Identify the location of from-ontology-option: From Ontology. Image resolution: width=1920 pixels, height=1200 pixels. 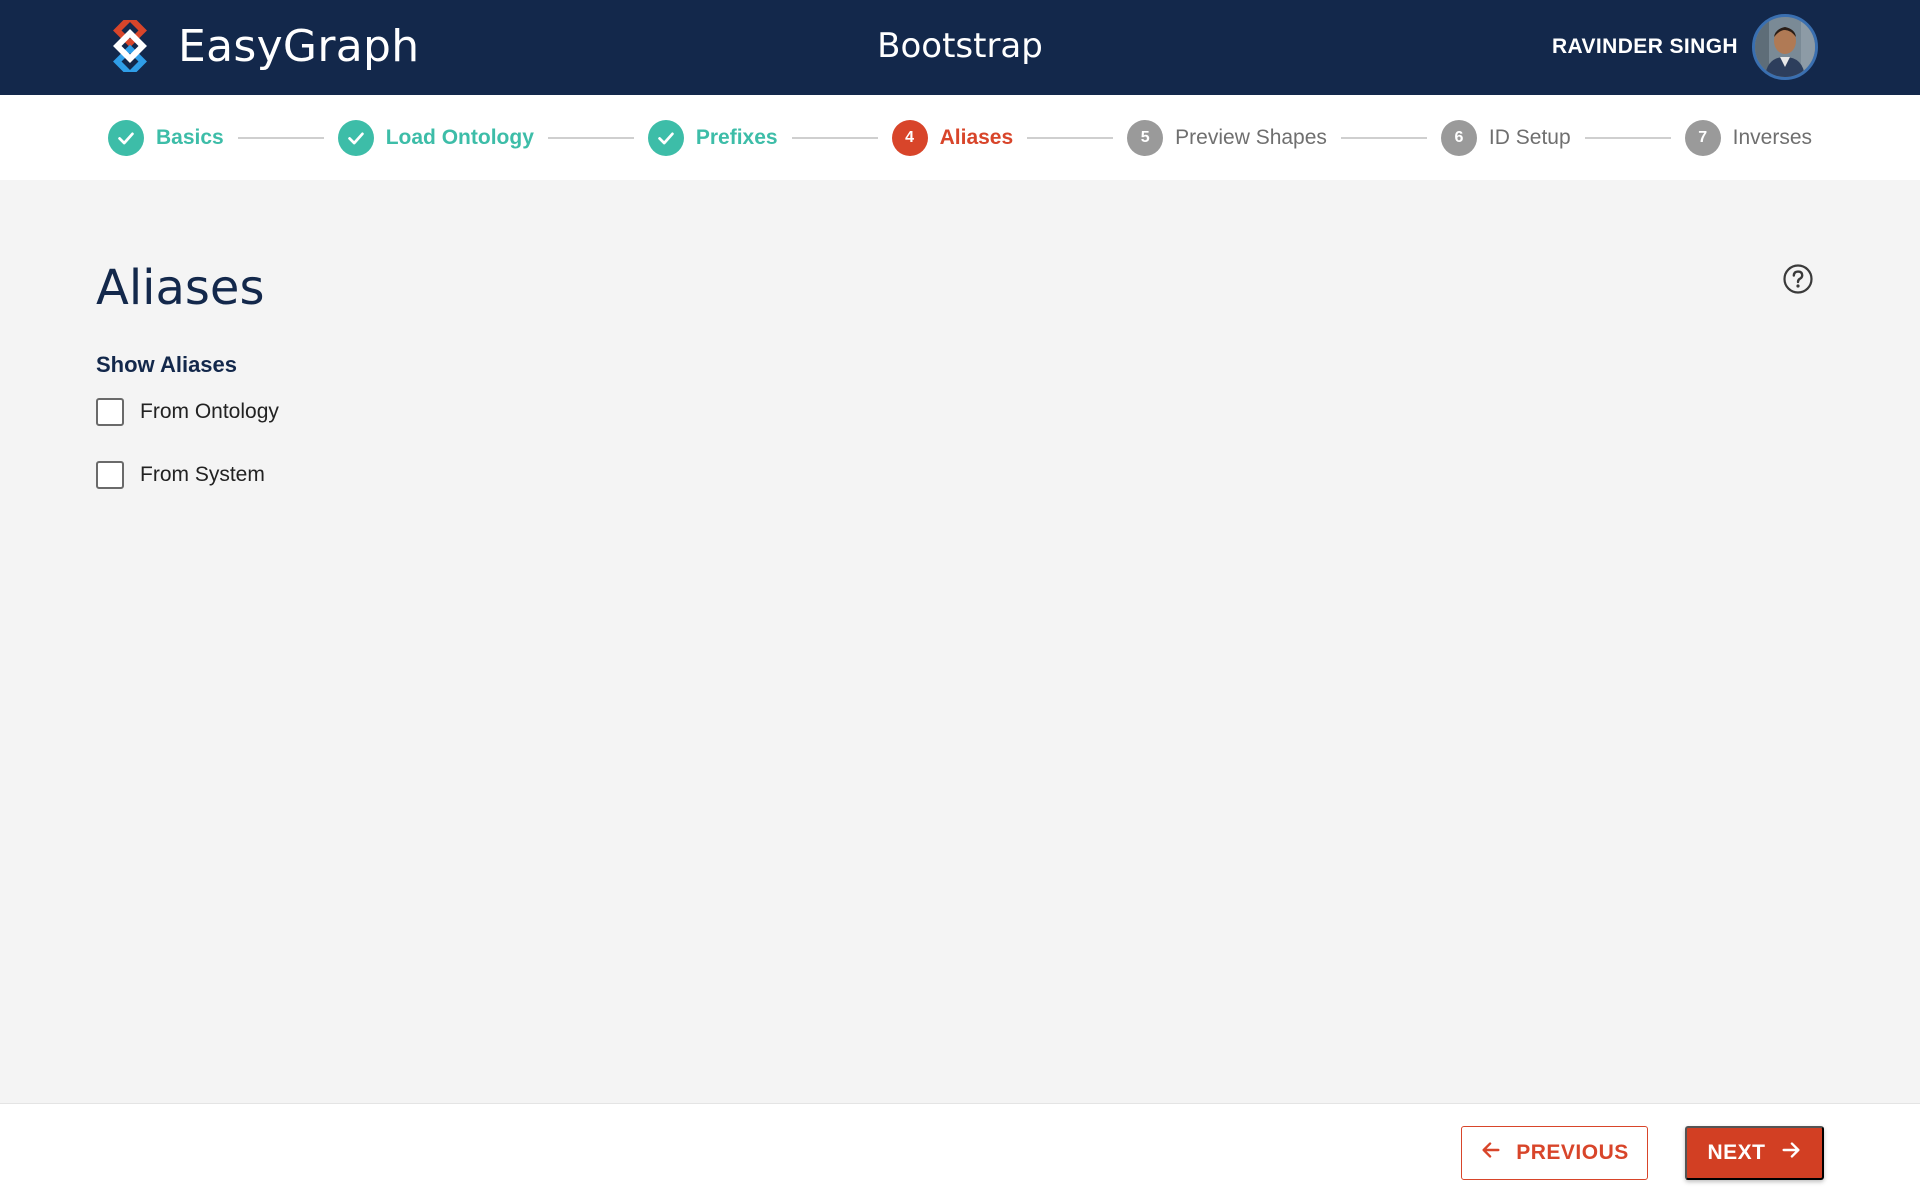
(187, 412).